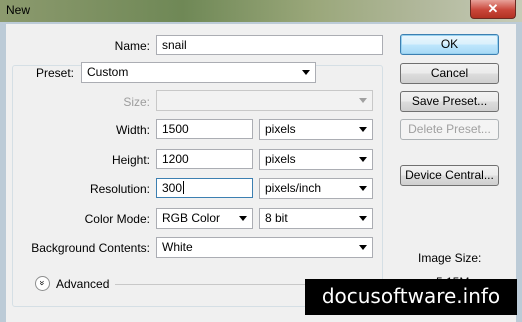 This screenshot has width=522, height=322. I want to click on advanced-expand-button: », so click(42, 283).